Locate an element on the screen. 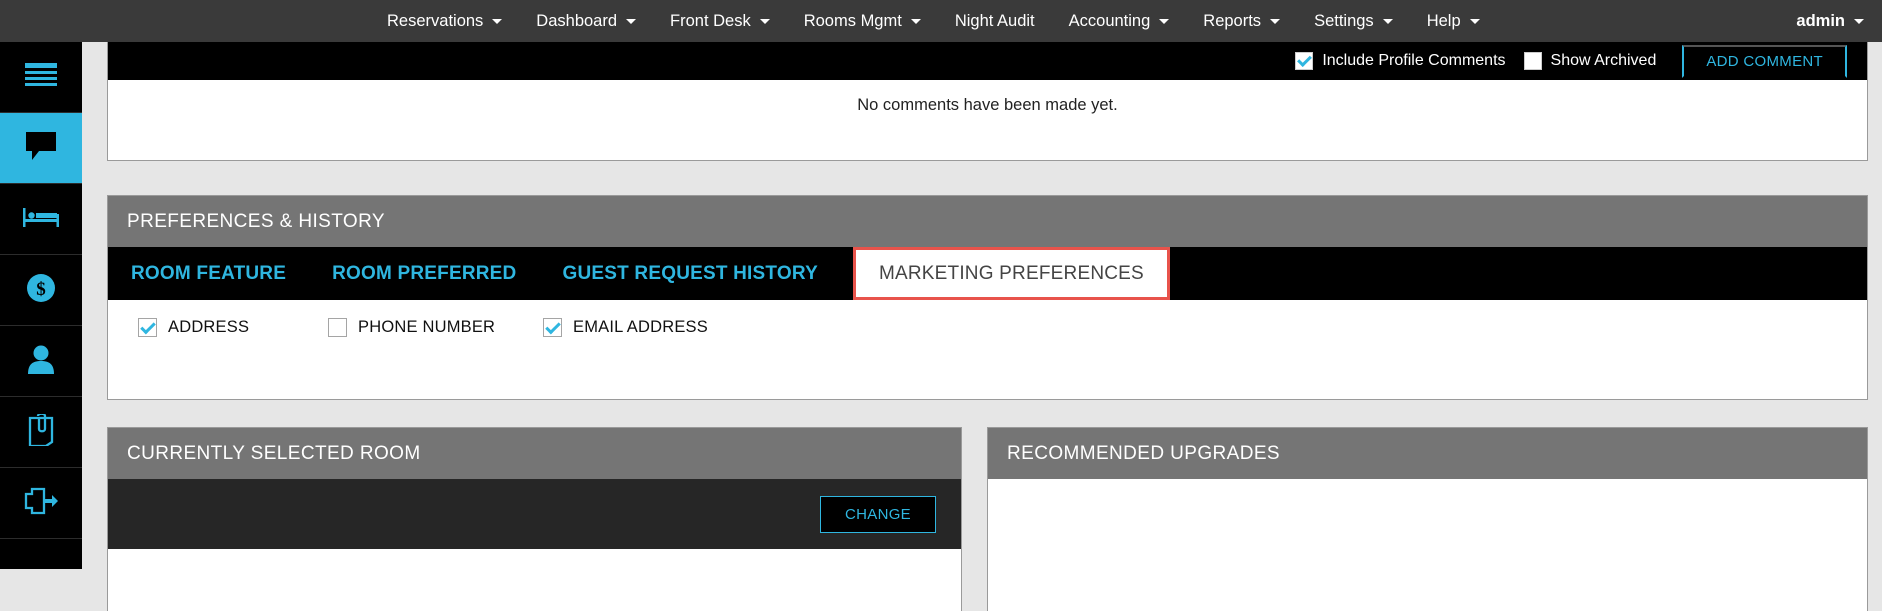  nav-item-settings: Settings is located at coordinates (1353, 21).